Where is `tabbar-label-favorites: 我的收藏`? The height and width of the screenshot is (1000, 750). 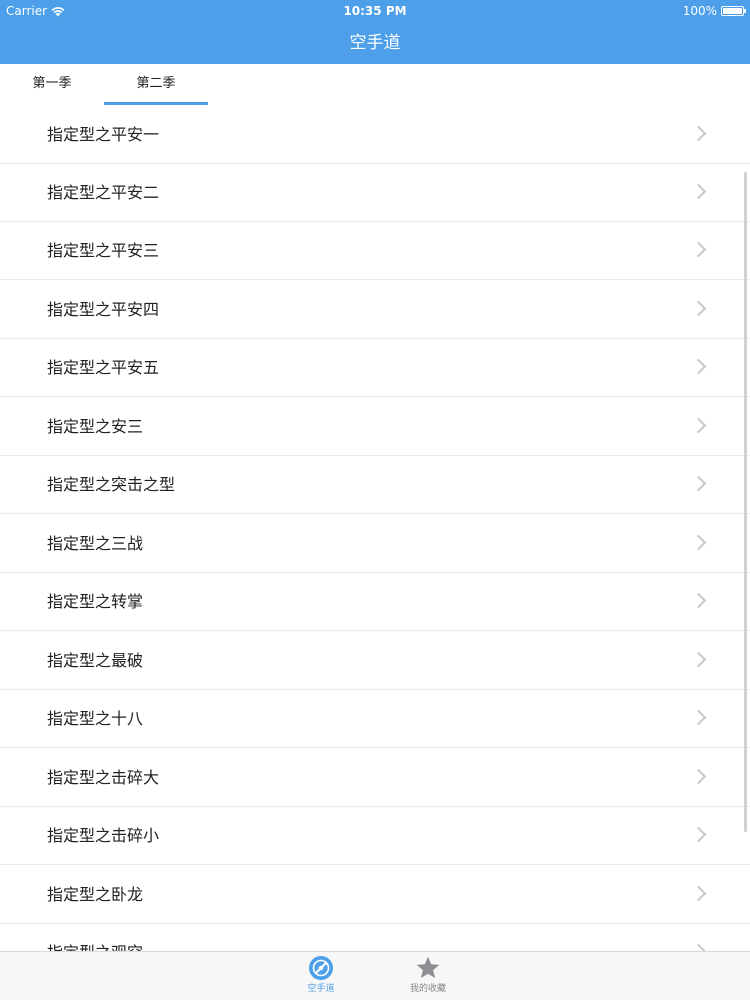
tabbar-label-favorites: 我的收藏 is located at coordinates (427, 989).